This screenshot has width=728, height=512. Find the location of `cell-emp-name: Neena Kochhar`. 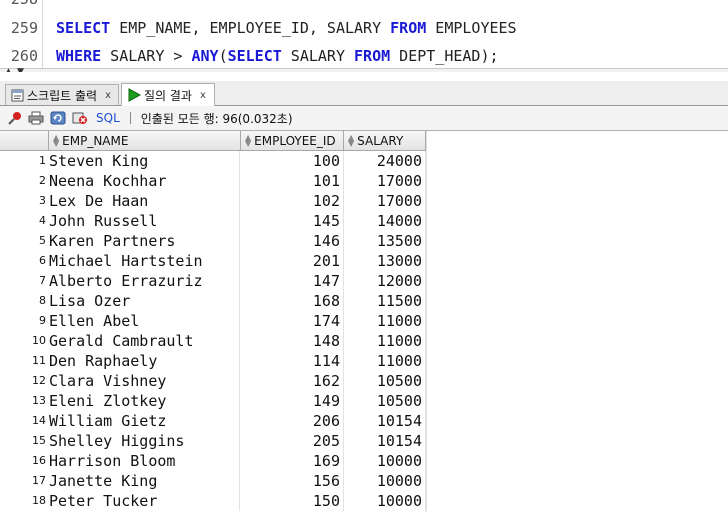

cell-emp-name: Neena Kochhar is located at coordinates (144, 181).